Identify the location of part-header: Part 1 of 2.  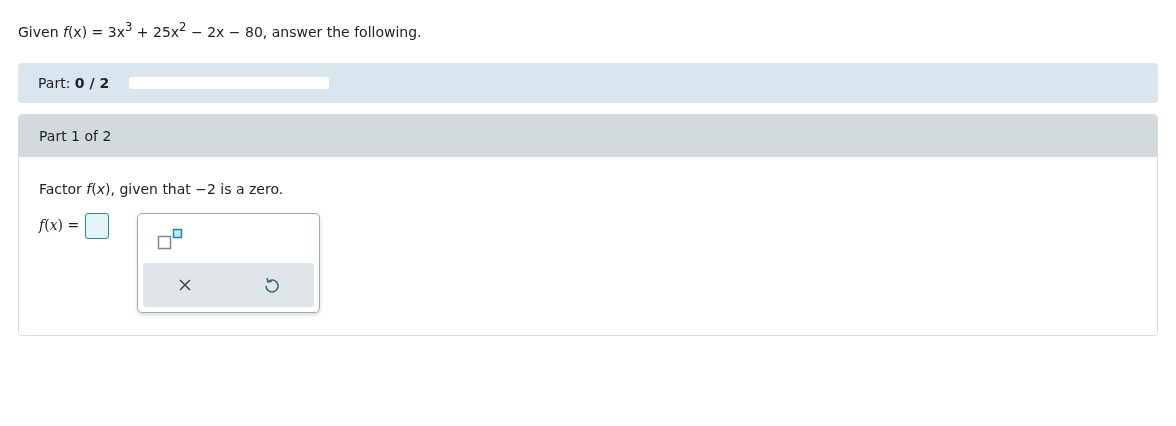
(588, 136).